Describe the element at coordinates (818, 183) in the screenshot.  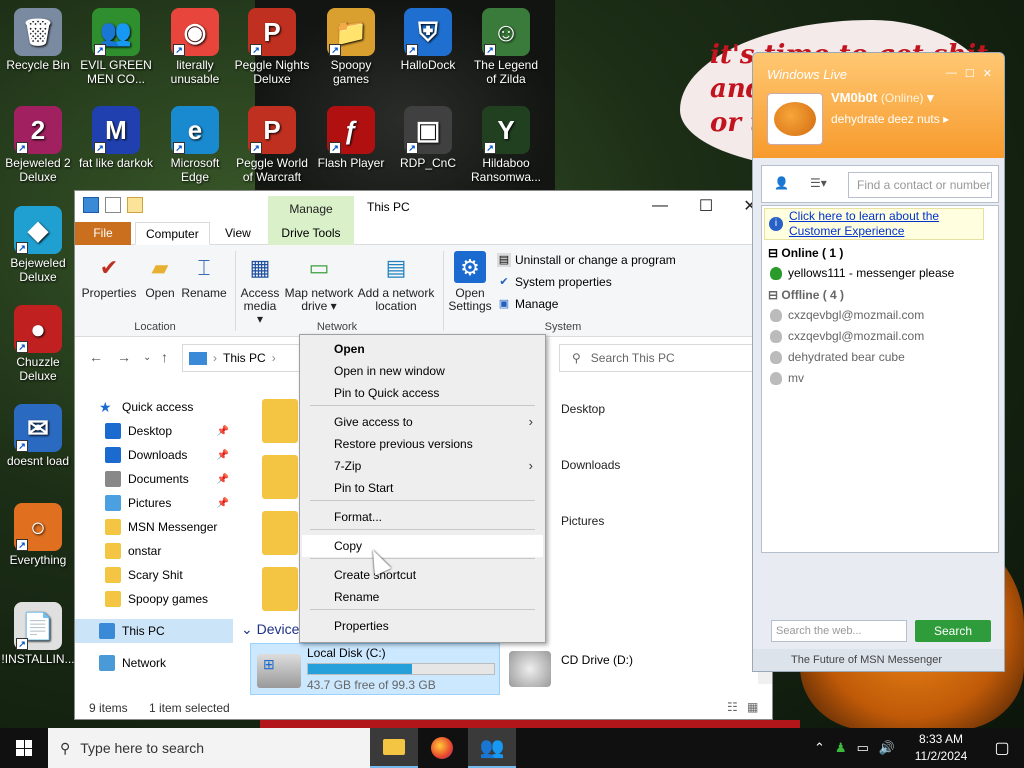
I see `menu-list-icon: ☰▾` at that location.